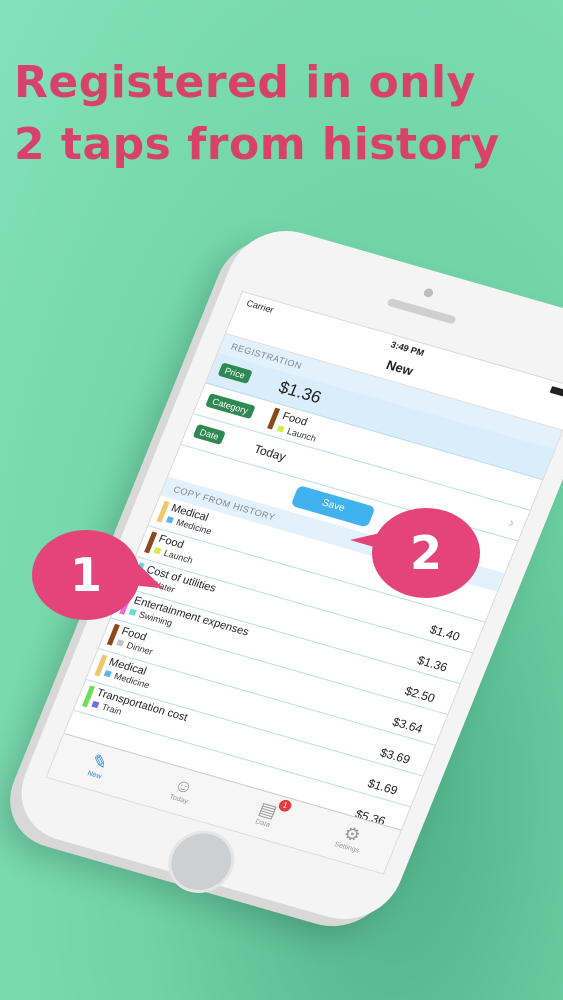 The image size is (563, 1000). I want to click on home-button, so click(201, 862).